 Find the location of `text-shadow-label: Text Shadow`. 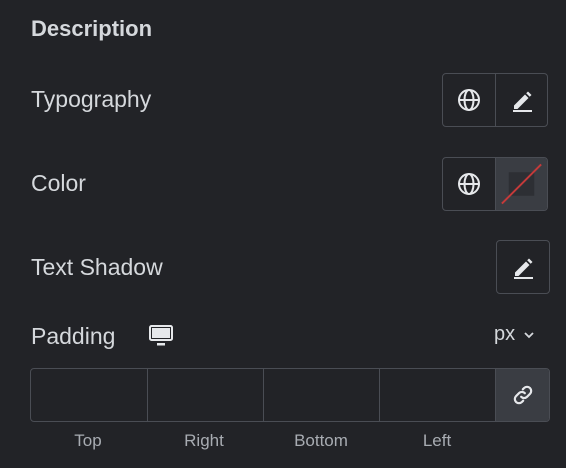

text-shadow-label: Text Shadow is located at coordinates (97, 267).